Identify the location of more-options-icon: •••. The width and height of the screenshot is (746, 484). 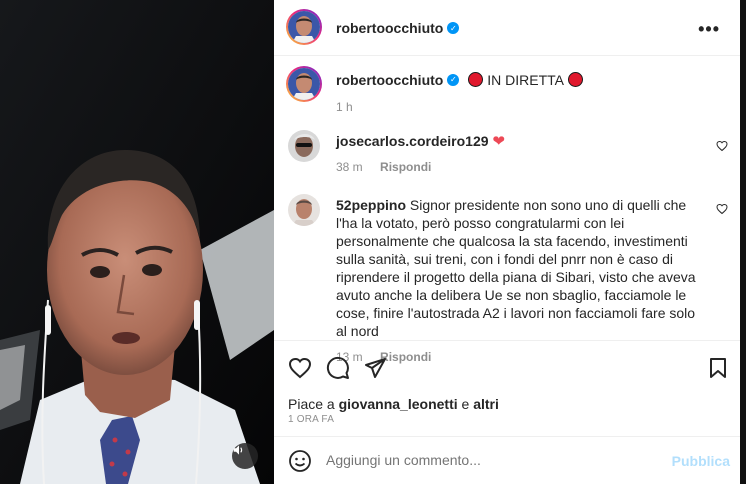
(709, 29).